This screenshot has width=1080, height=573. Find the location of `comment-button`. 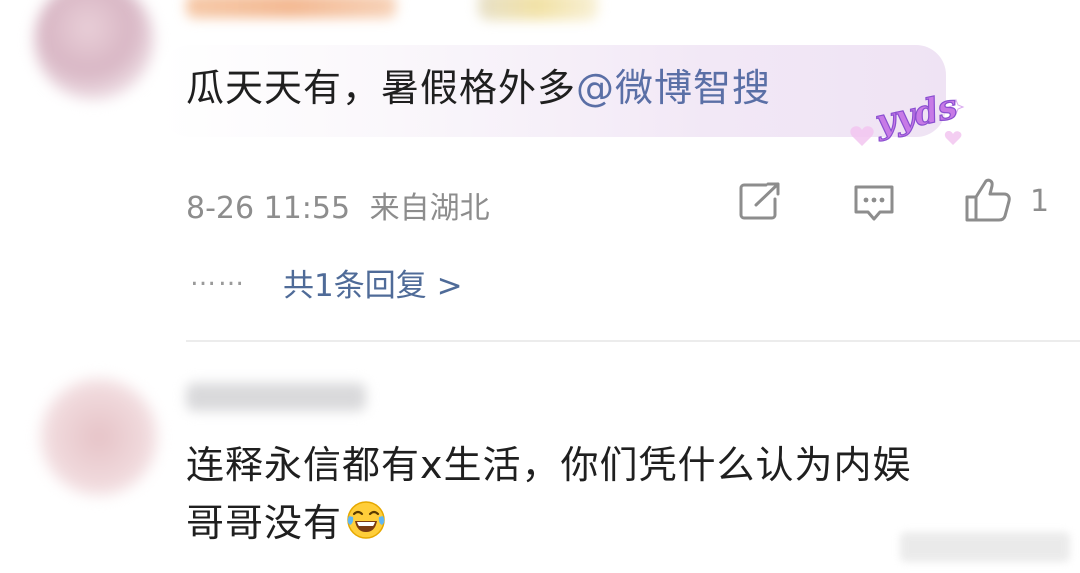

comment-button is located at coordinates (874, 203).